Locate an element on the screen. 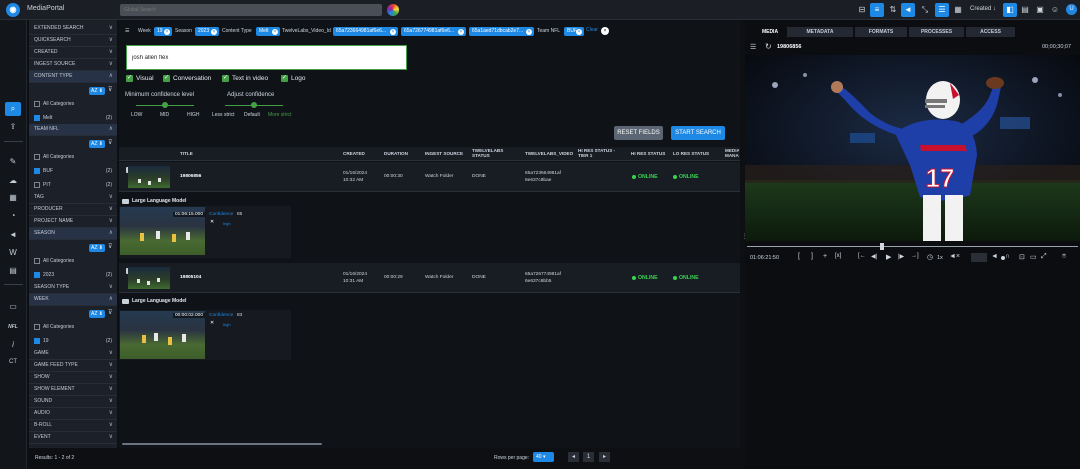 Image resolution: width=1080 pixels, height=469 pixels. avatar: U is located at coordinates (1071, 9).